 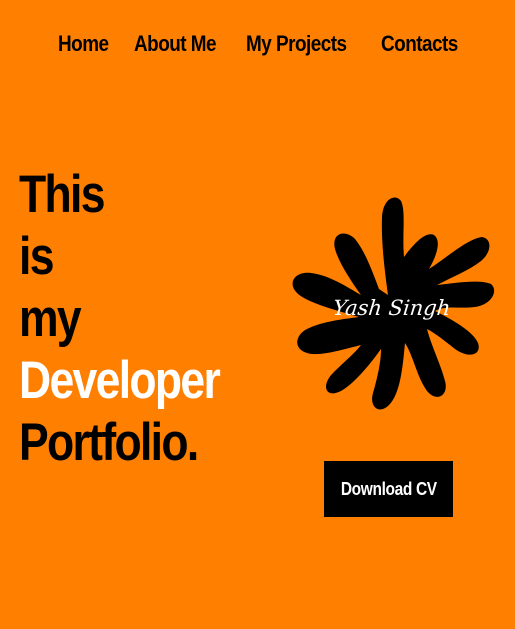 I want to click on nav-link-about-me: About Me, so click(x=175, y=44).